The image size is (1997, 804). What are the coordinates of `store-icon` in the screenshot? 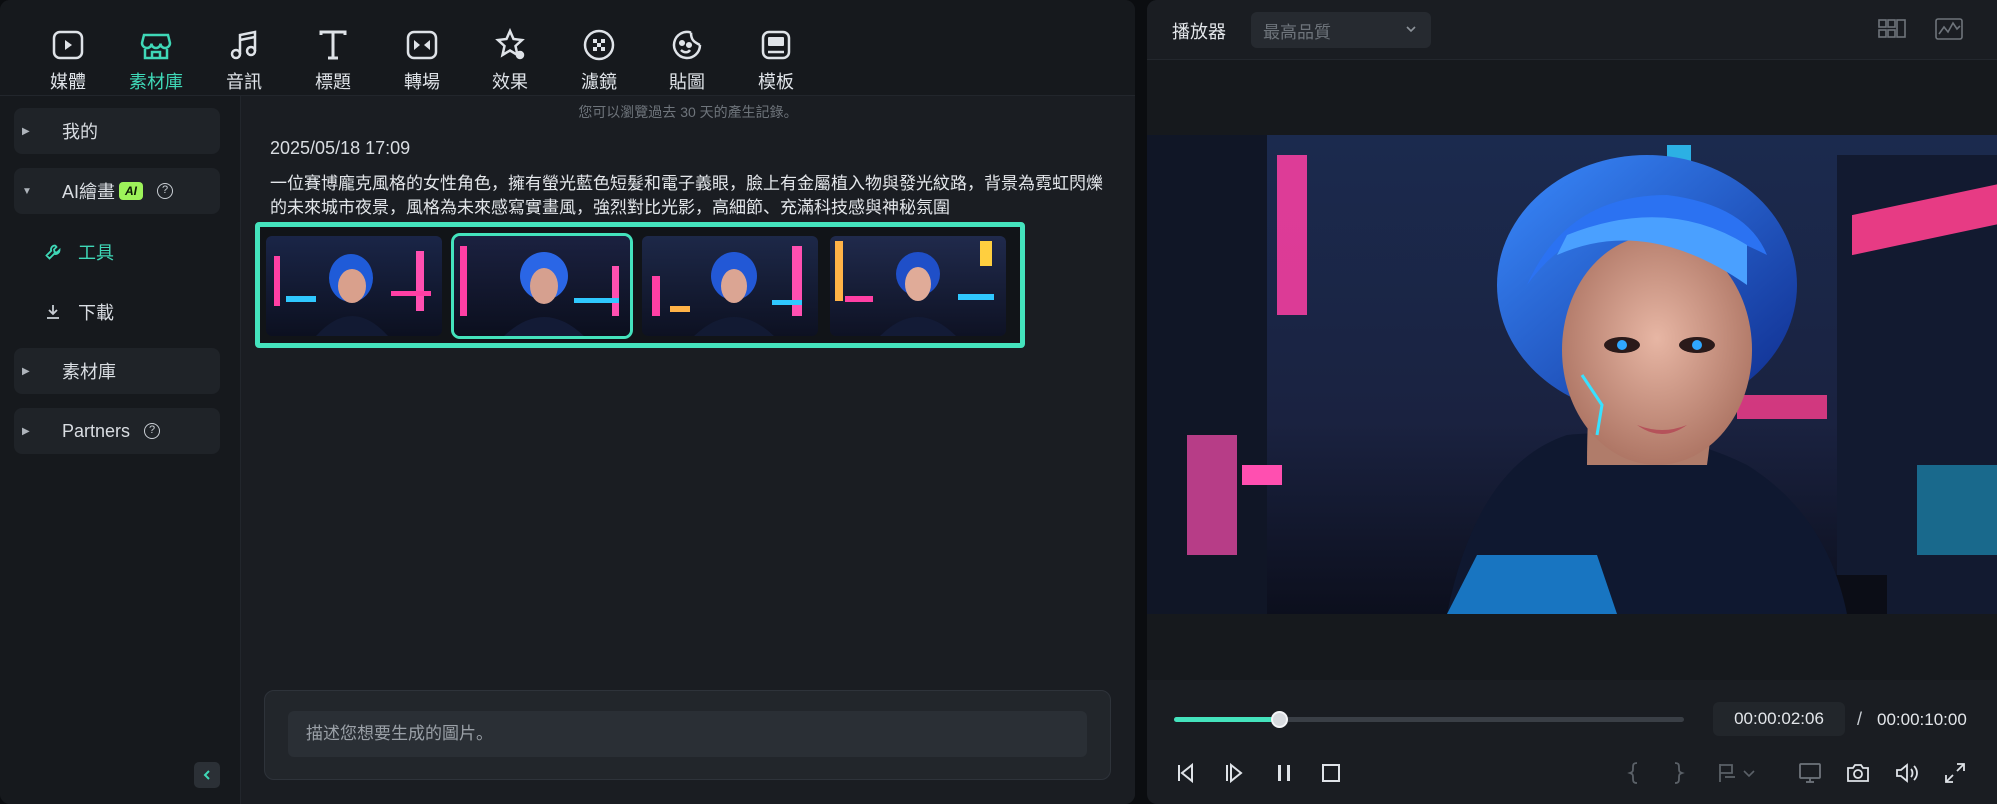 It's located at (156, 46).